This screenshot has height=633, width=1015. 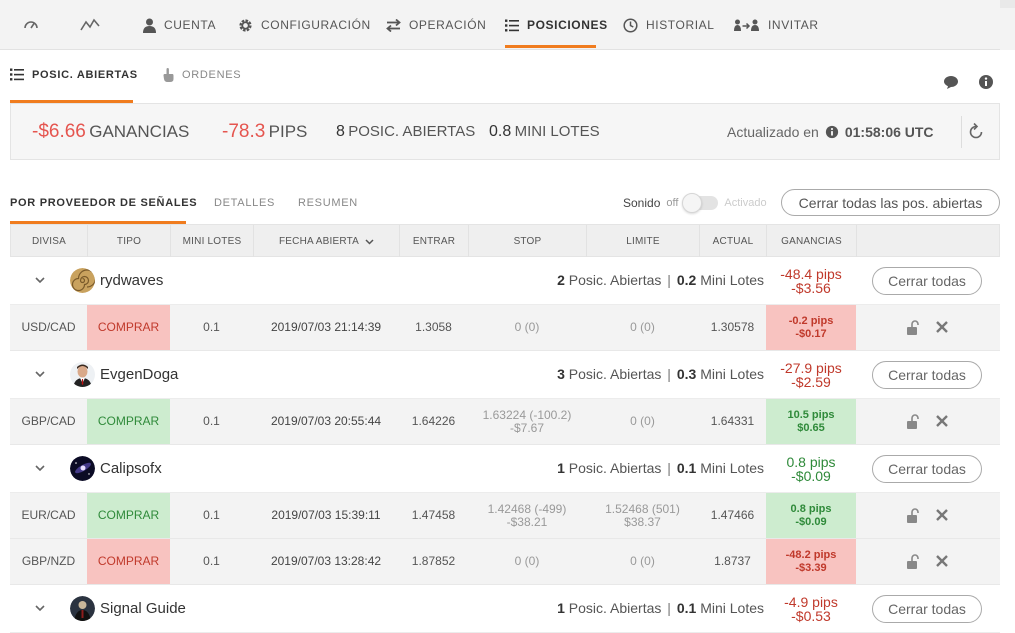 I want to click on cell-current: 1.8737, so click(x=732, y=561).